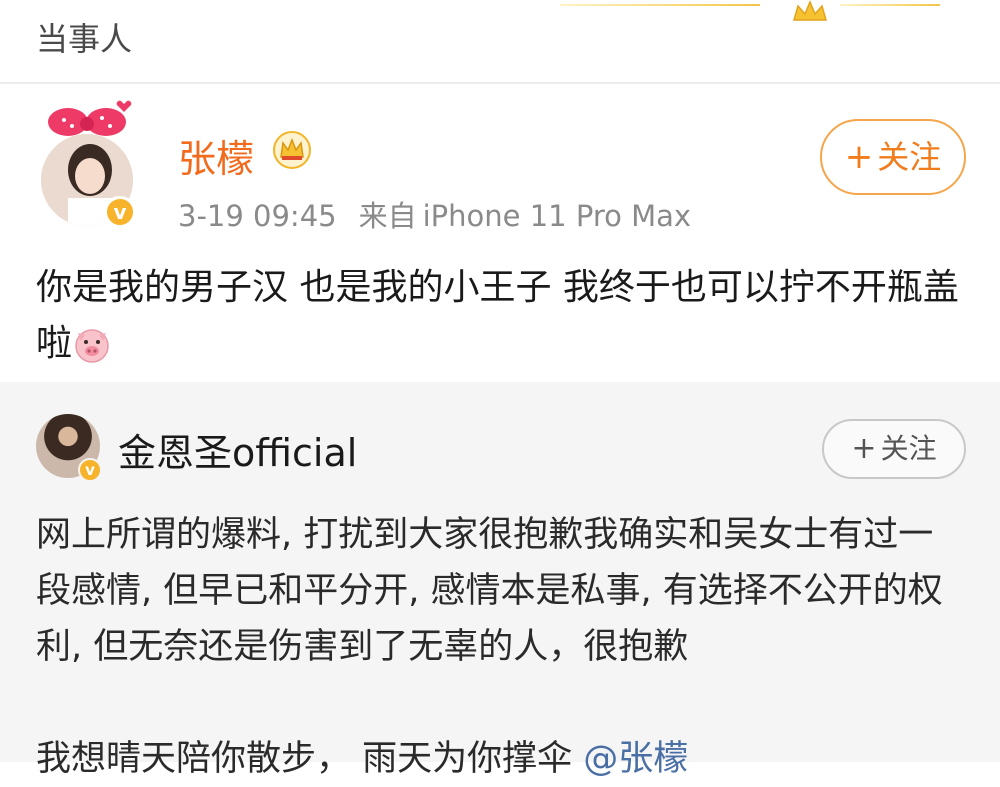 The height and width of the screenshot is (787, 1000). I want to click on post-content: 你是我的男子汉 也是我的小王子 我终于也可以拧不开瓶盖啦, so click(501, 316).